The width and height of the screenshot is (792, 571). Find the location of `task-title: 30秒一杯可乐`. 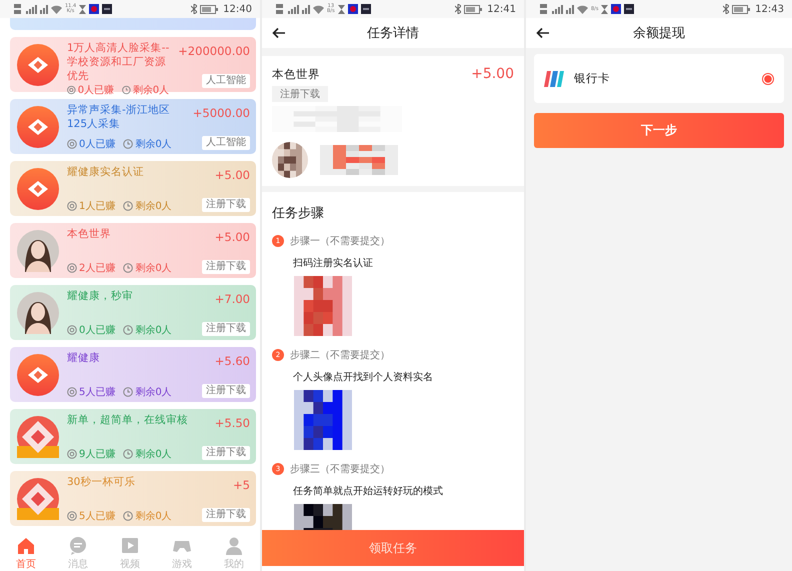

task-title: 30秒一杯可乐 is located at coordinates (101, 481).